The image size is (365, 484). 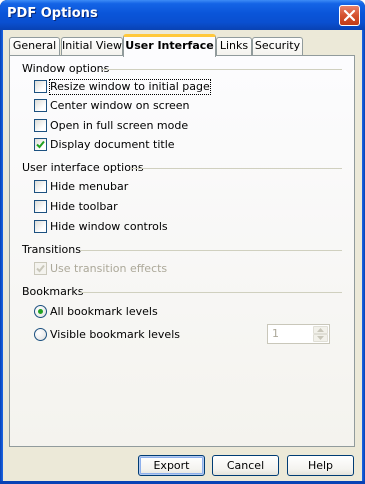 What do you see at coordinates (52, 13) in the screenshot?
I see `window-title: PDF Options` at bounding box center [52, 13].